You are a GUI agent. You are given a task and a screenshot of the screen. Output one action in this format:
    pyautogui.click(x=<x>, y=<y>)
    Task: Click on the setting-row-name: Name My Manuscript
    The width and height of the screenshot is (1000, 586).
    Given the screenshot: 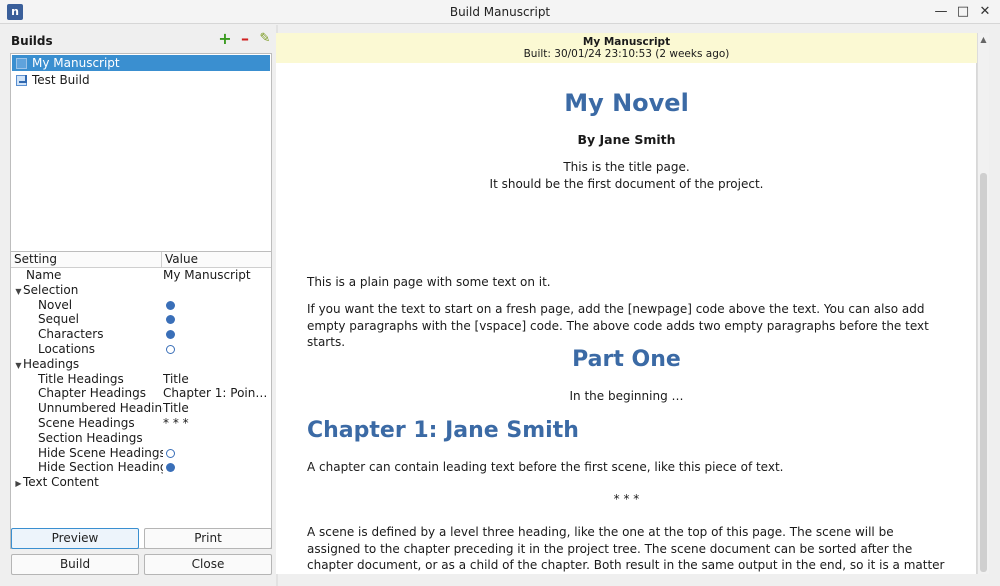 What is the action you would take?
    pyautogui.click(x=141, y=275)
    